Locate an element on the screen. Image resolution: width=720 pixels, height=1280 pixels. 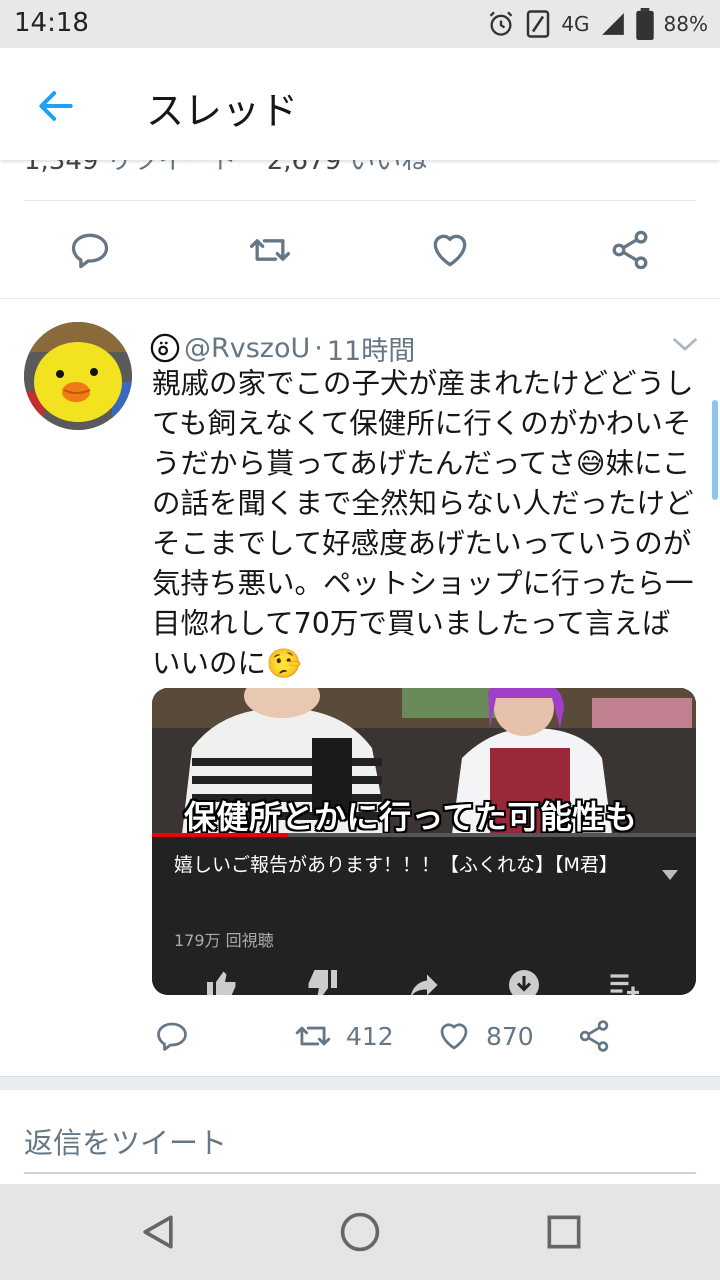
triangle-back-icon is located at coordinates (158, 1232).